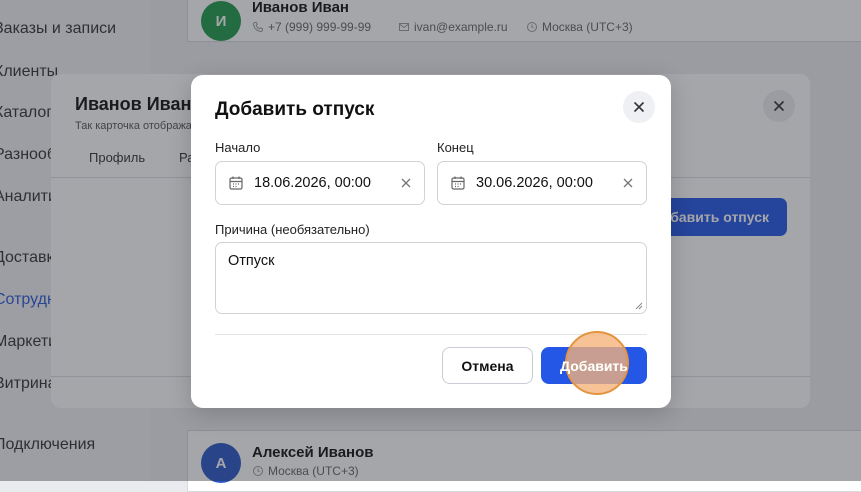 This screenshot has height=492, width=861. I want to click on reason-value: Отпуск, so click(251, 261).